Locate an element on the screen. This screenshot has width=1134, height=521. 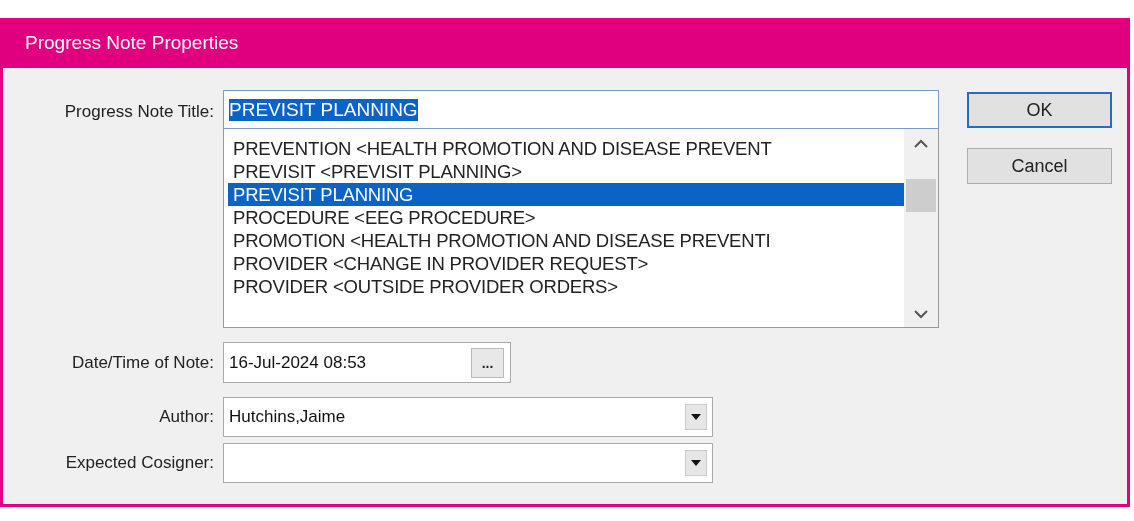
combo-box: Hutchins,Jaime is located at coordinates (468, 417).